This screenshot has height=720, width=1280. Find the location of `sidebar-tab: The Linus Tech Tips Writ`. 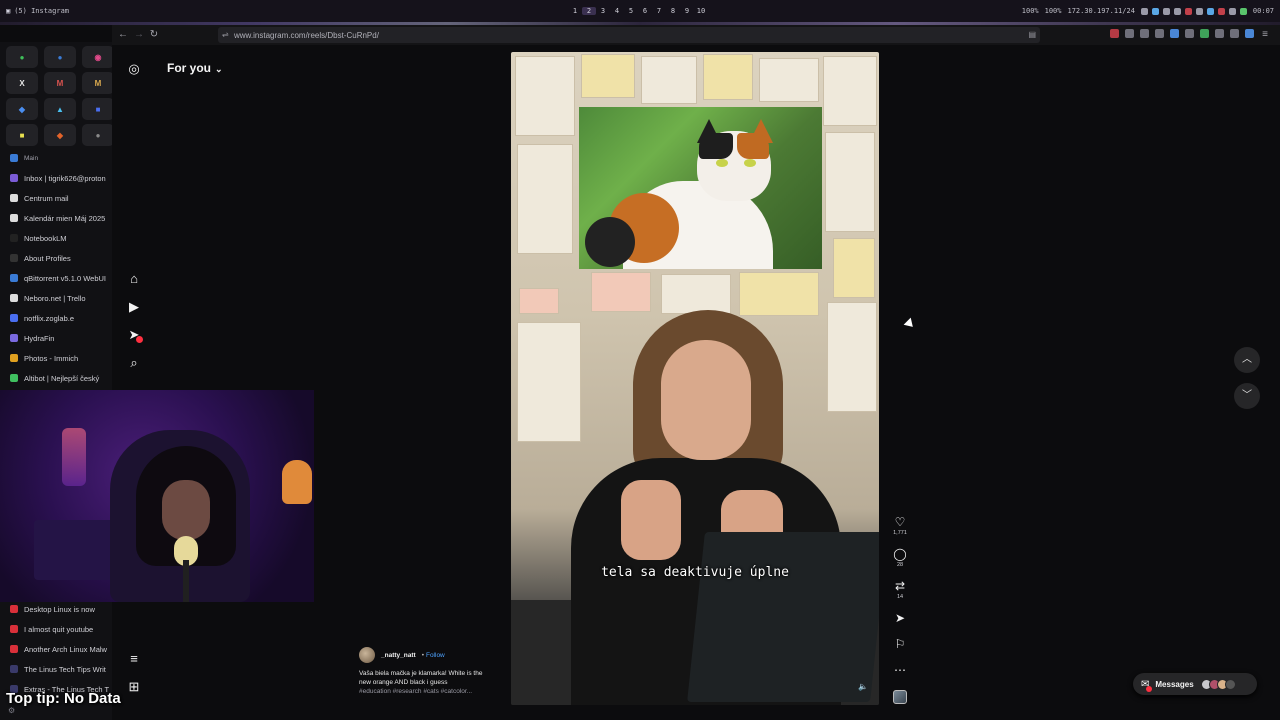

sidebar-tab: The Linus Tech Tips Writ is located at coordinates (56, 669).